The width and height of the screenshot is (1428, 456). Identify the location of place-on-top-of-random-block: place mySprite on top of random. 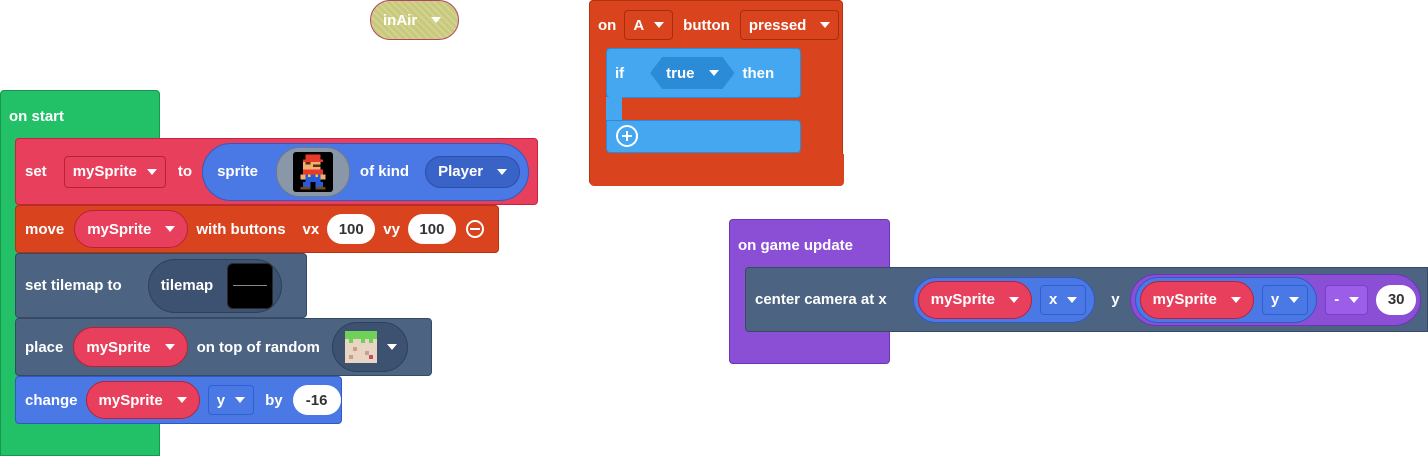
(223, 347).